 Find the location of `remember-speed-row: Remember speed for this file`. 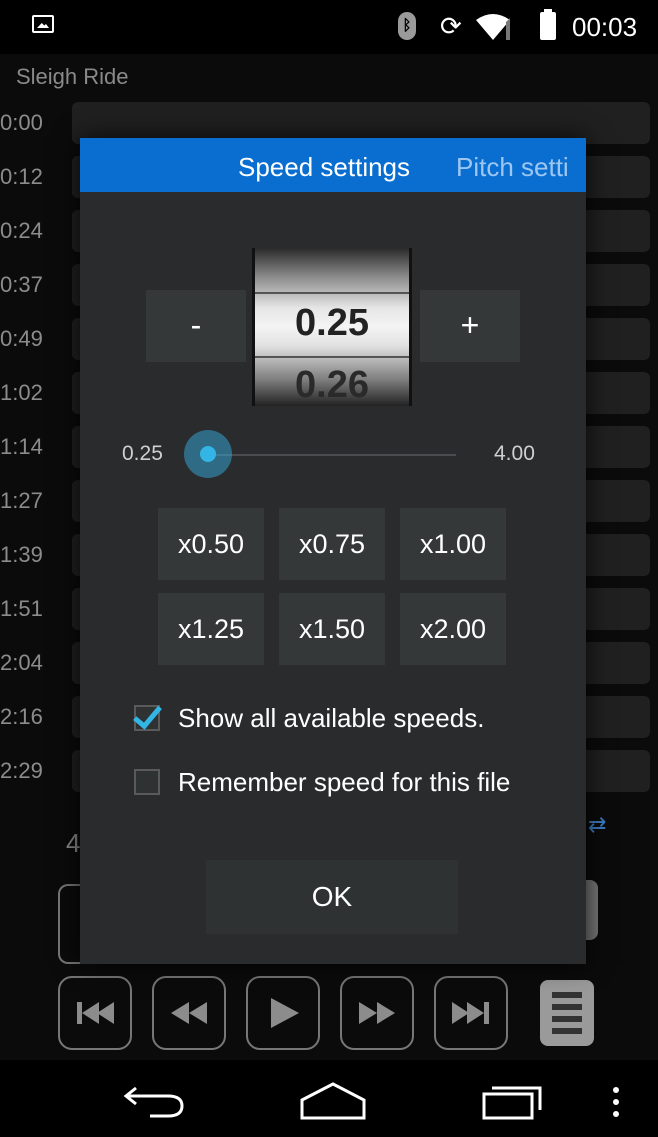

remember-speed-row: Remember speed for this file is located at coordinates (322, 782).